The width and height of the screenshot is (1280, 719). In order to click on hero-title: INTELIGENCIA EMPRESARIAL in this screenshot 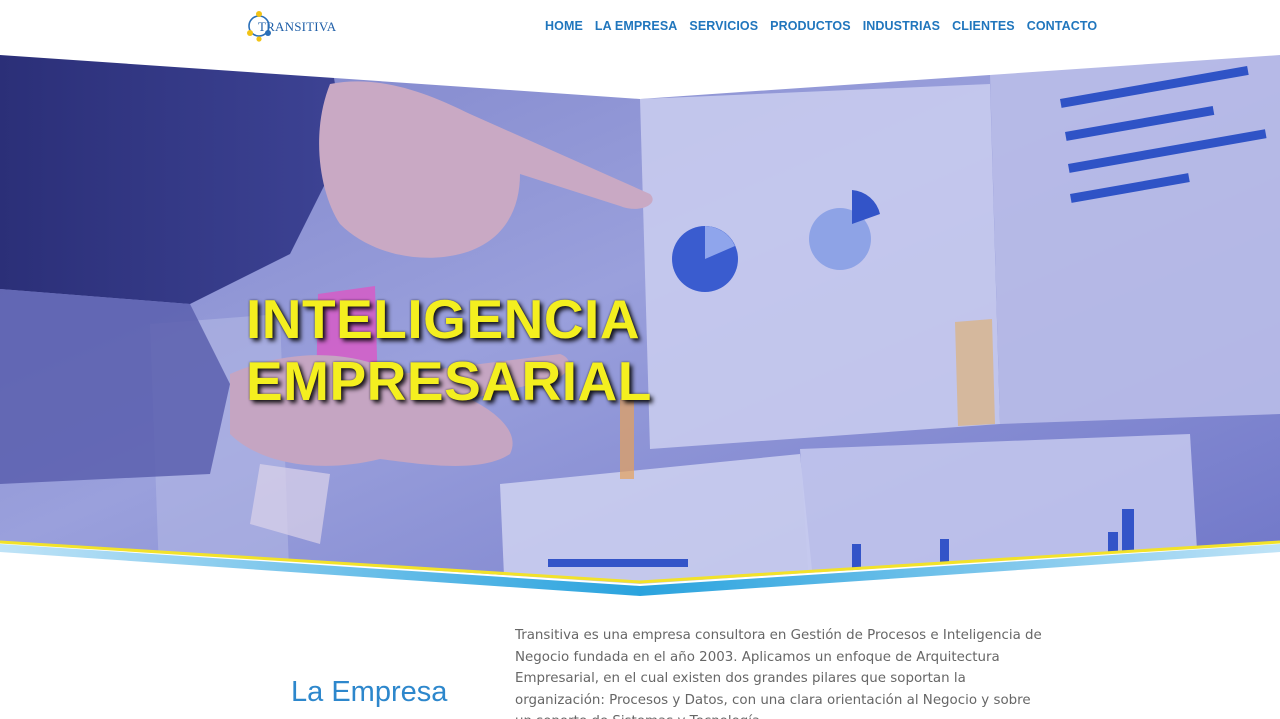, I will do `click(449, 350)`.